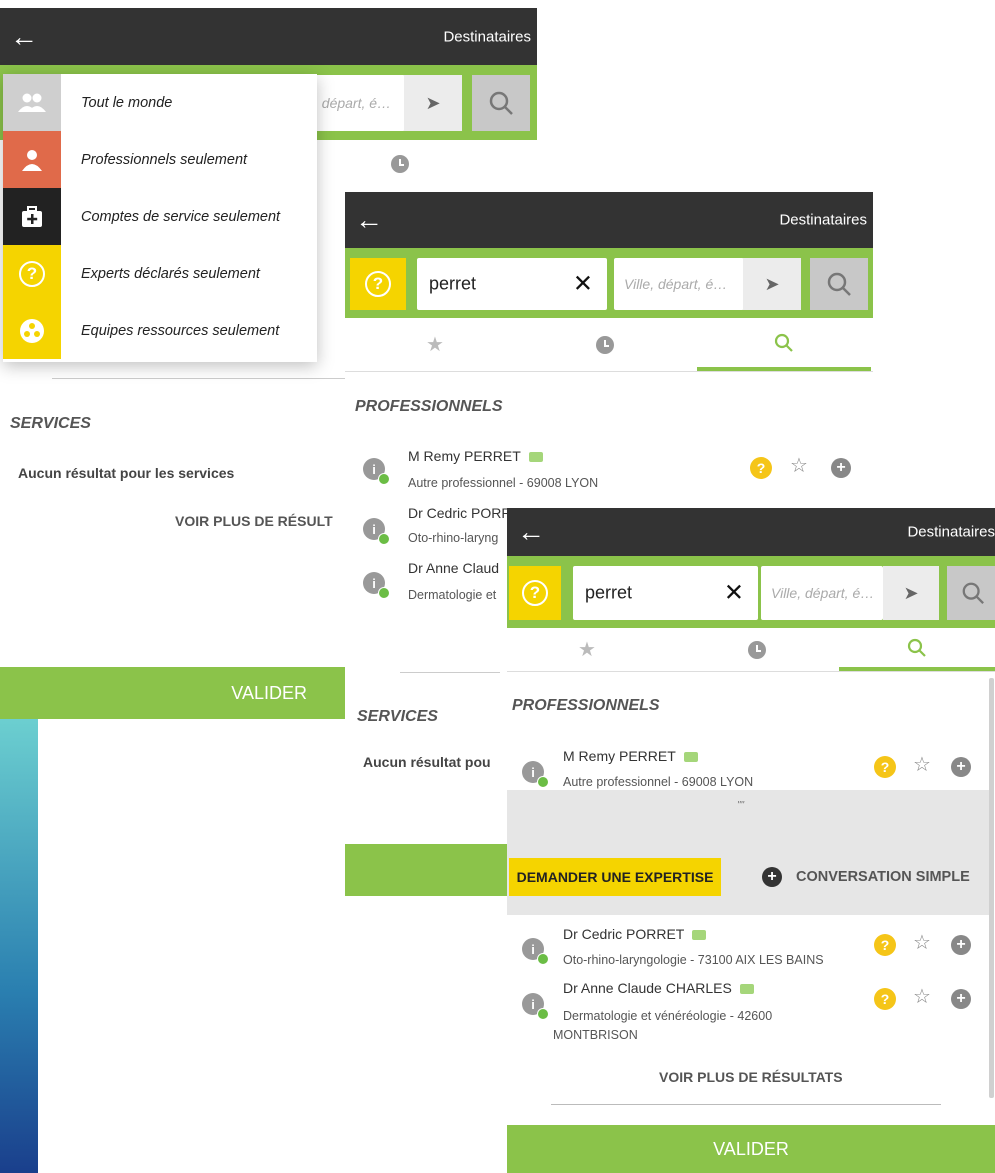 This screenshot has height=1173, width=995. I want to click on scrollbar, so click(991, 888).